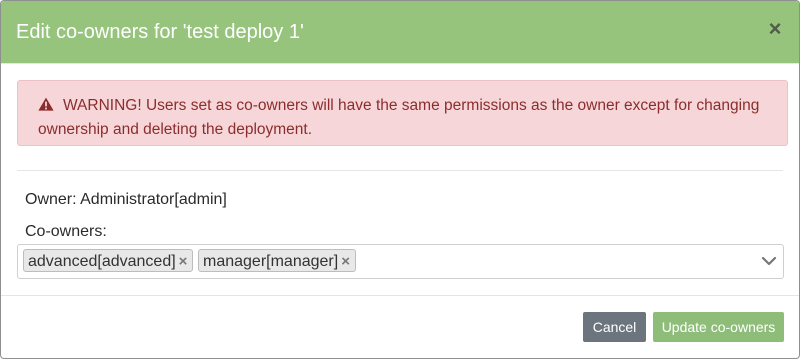 This screenshot has width=800, height=359. Describe the element at coordinates (66, 231) in the screenshot. I see `coowners-label: Co-owners:` at that location.